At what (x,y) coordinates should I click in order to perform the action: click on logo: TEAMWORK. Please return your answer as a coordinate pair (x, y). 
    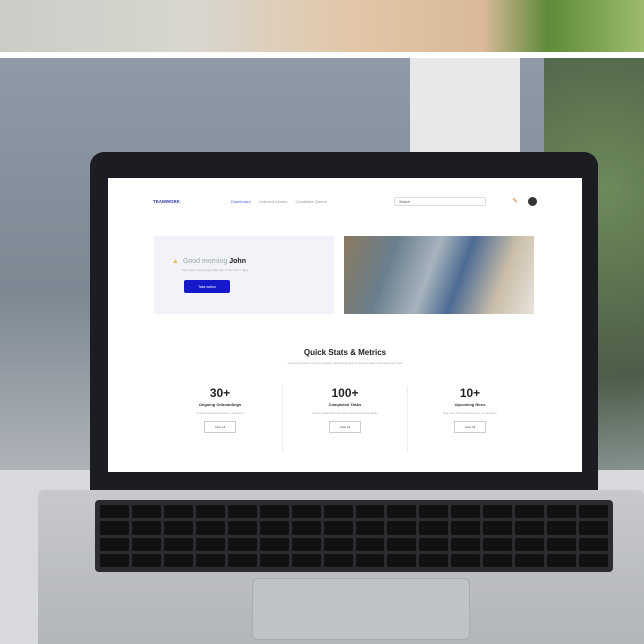
    Looking at the image, I should click on (192, 201).